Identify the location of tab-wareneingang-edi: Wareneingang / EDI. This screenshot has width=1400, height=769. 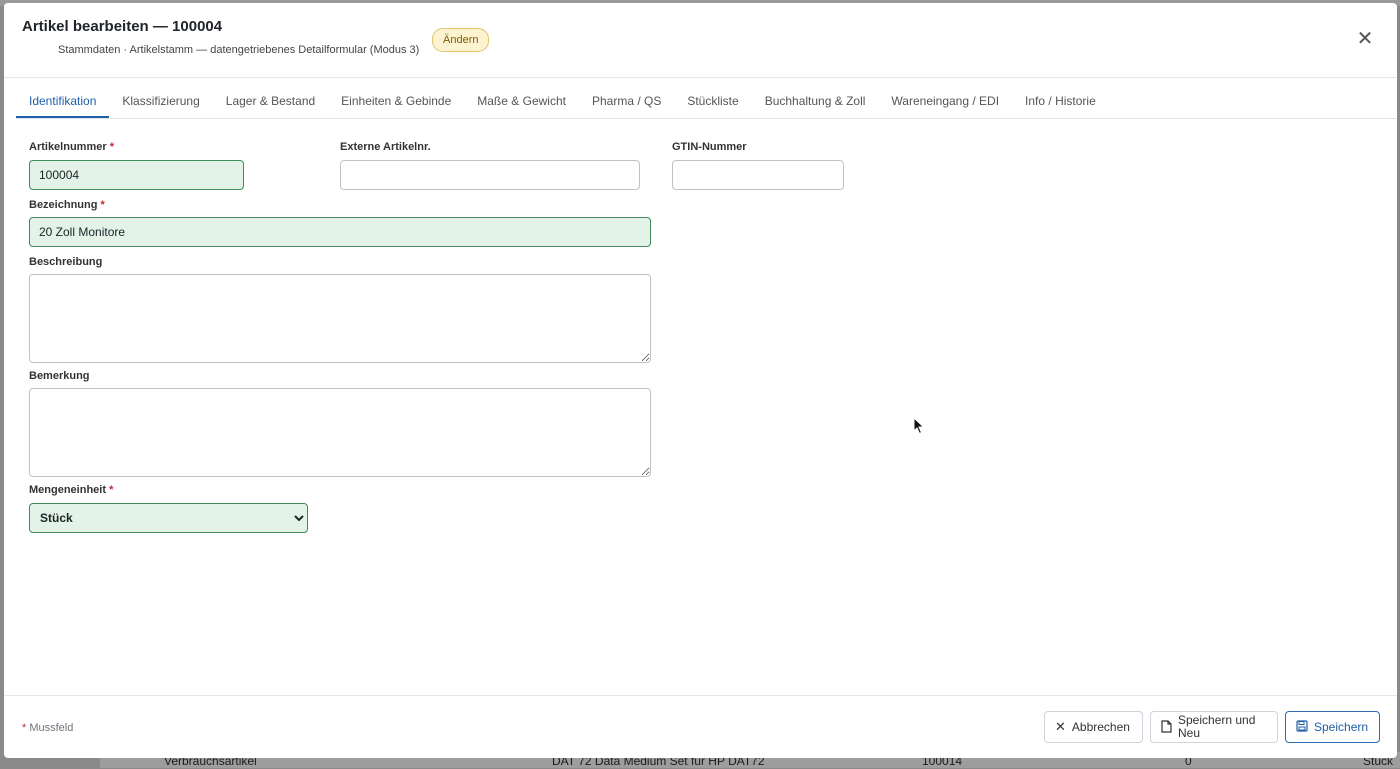
(945, 98).